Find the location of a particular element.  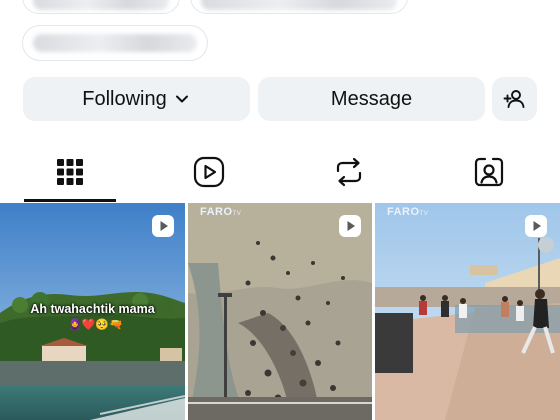

add-person-icon is located at coordinates (513, 99).